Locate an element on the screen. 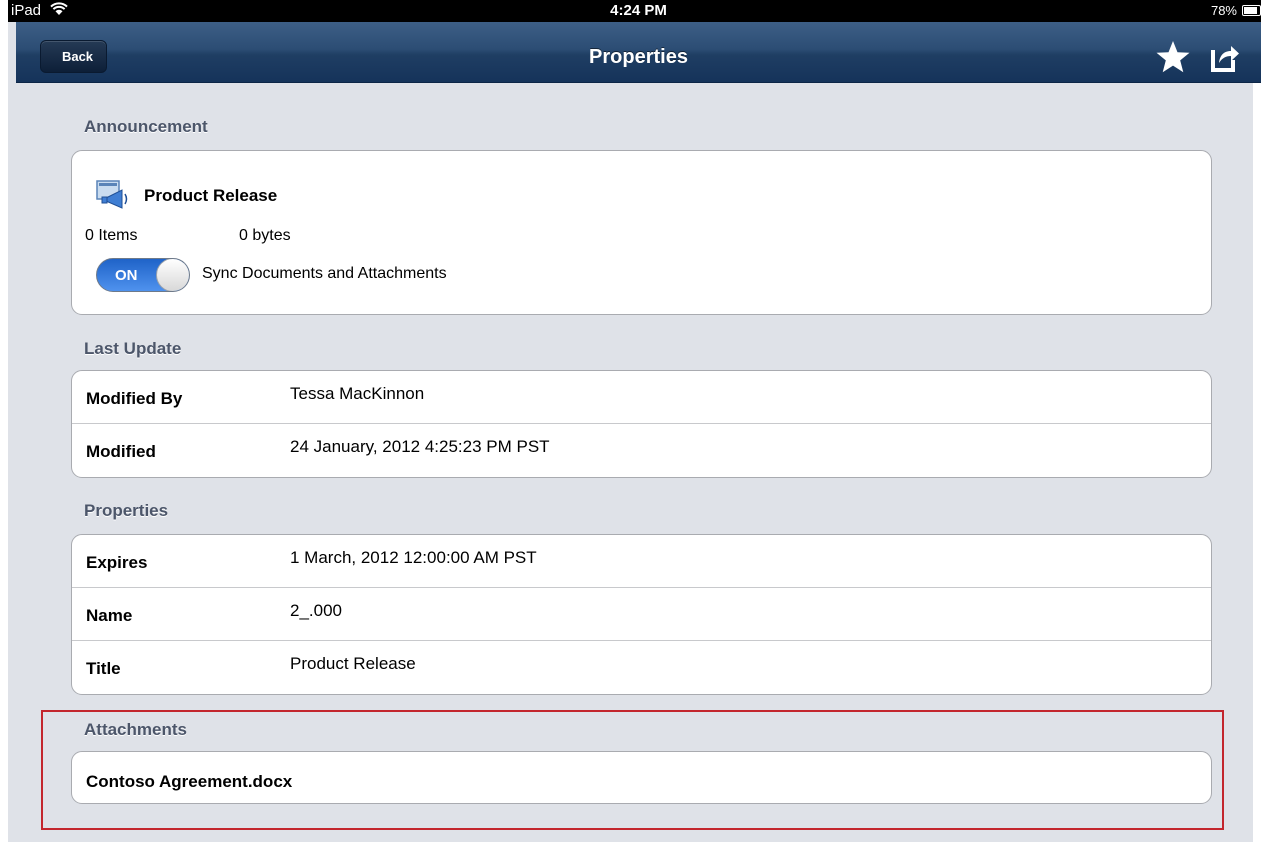  highlight-box is located at coordinates (632, 770).